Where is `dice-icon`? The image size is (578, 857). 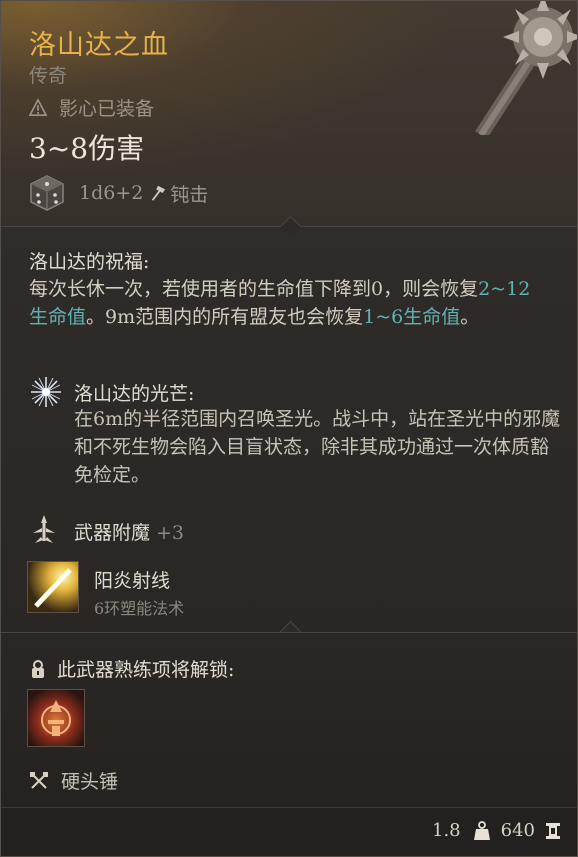
dice-icon is located at coordinates (47, 193).